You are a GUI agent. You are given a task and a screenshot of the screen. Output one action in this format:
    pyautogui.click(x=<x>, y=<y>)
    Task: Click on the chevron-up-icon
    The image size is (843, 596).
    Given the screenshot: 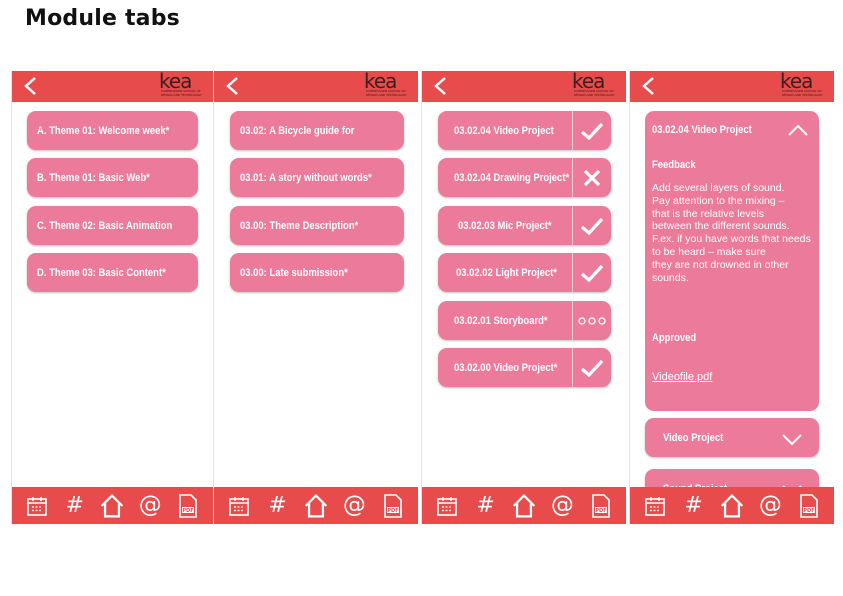 What is the action you would take?
    pyautogui.click(x=798, y=130)
    